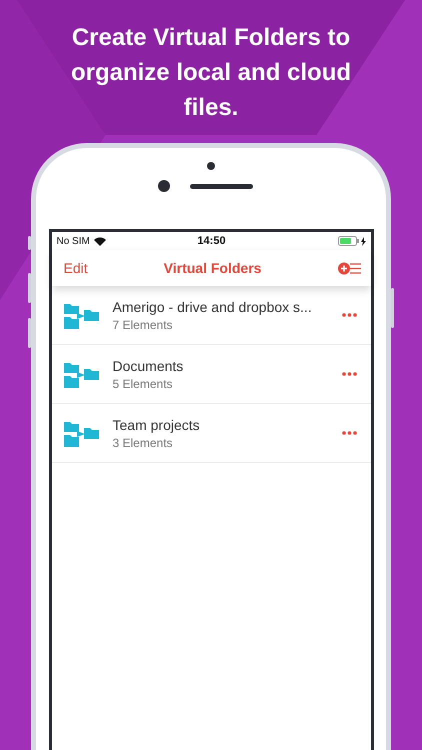 This screenshot has width=422, height=750. Describe the element at coordinates (148, 366) in the screenshot. I see `folder-name: Documents` at that location.